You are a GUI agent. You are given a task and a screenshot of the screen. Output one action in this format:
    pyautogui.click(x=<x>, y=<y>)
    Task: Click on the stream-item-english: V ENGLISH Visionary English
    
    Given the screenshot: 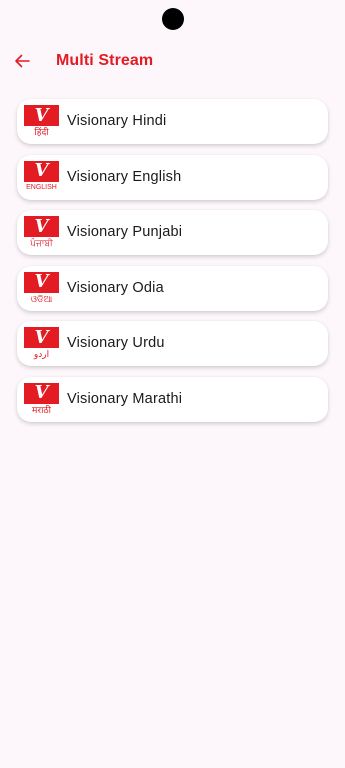 What is the action you would take?
    pyautogui.click(x=172, y=177)
    